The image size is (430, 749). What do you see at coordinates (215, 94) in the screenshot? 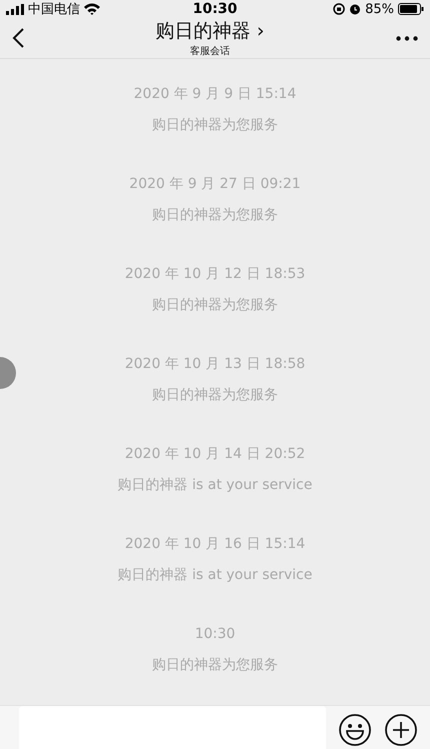
I see `timestamp: 2020 年 9 月 9 日 15:14` at bounding box center [215, 94].